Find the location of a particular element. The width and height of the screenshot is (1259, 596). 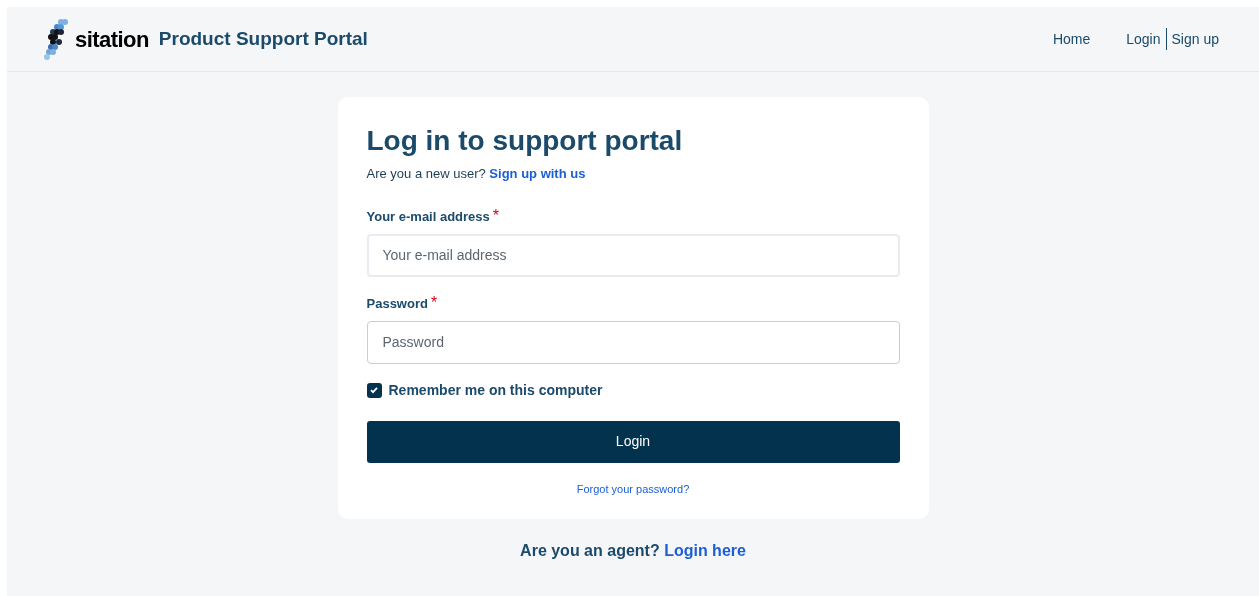

logo-wordmark: sitation is located at coordinates (112, 39).